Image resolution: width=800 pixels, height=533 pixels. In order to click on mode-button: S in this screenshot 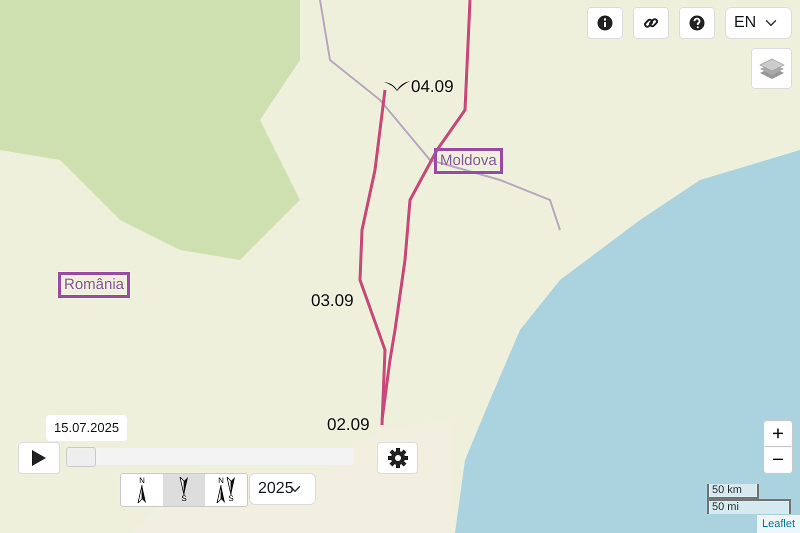, I will do `click(184, 490)`.